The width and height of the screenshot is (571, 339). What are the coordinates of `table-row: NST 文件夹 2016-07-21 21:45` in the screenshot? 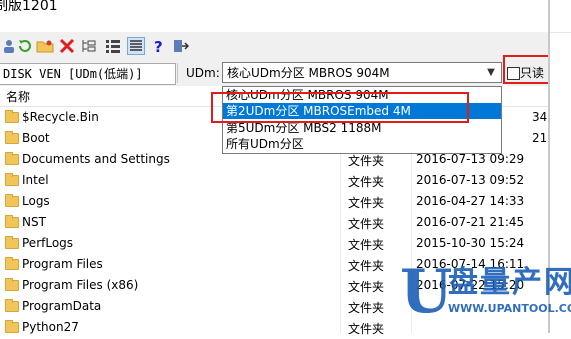 It's located at (274, 223).